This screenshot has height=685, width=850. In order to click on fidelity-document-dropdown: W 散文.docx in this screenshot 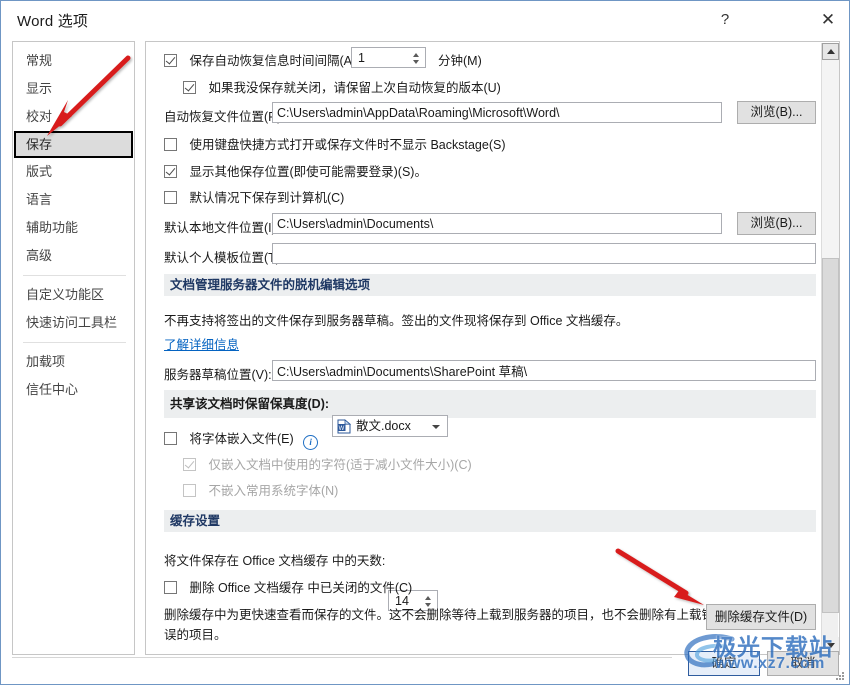, I will do `click(390, 426)`.